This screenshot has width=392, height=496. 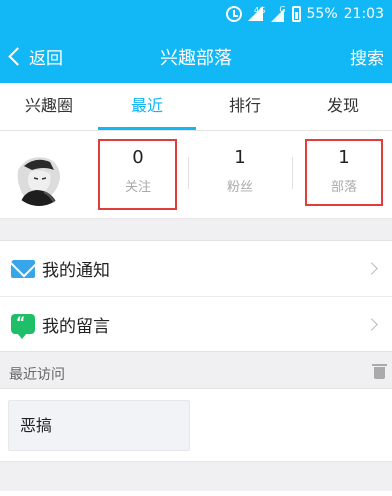 What do you see at coordinates (76, 271) in the screenshot?
I see `menu-item-label: 我的通知` at bounding box center [76, 271].